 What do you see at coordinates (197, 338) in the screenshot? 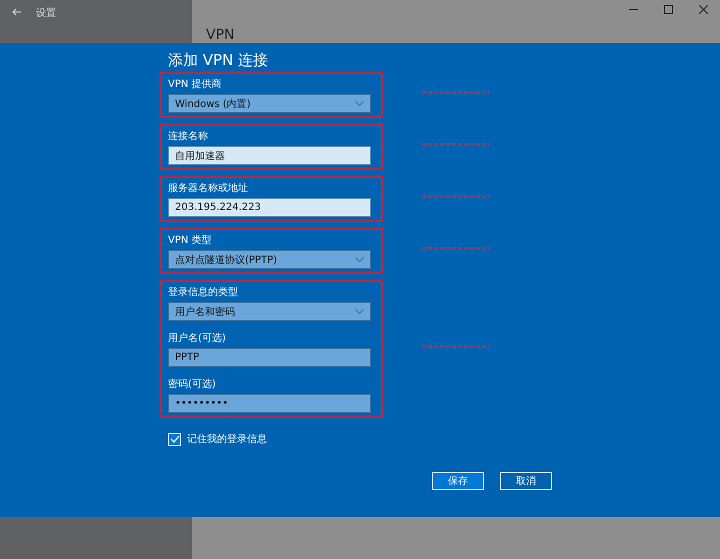
I see `field-label: 用户名(可选)` at bounding box center [197, 338].